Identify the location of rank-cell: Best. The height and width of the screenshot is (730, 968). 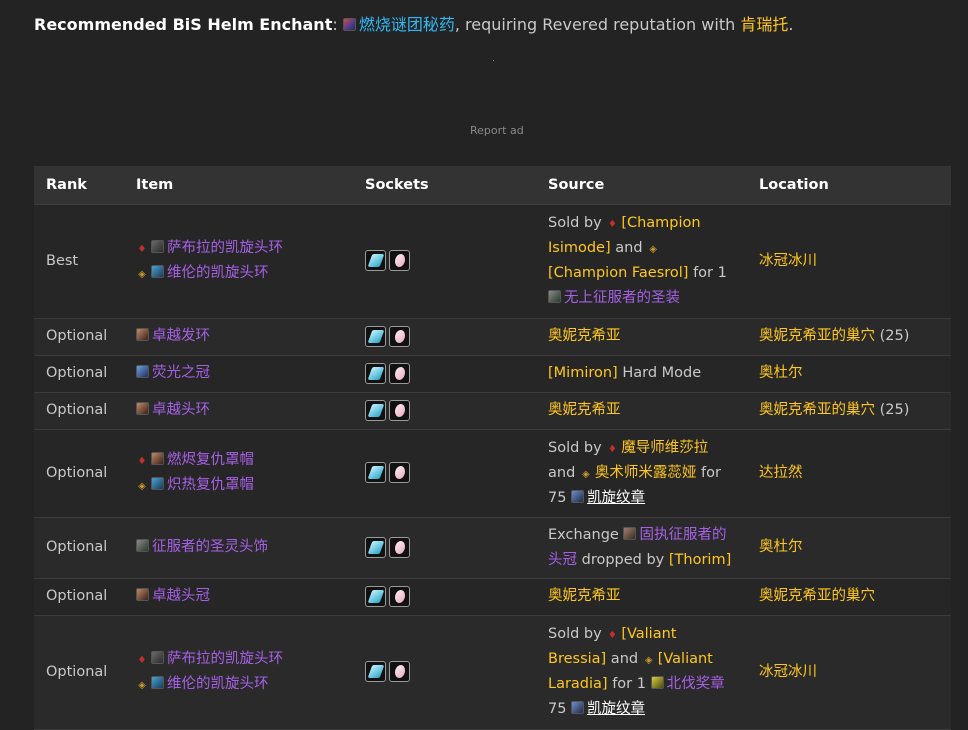
(79, 261).